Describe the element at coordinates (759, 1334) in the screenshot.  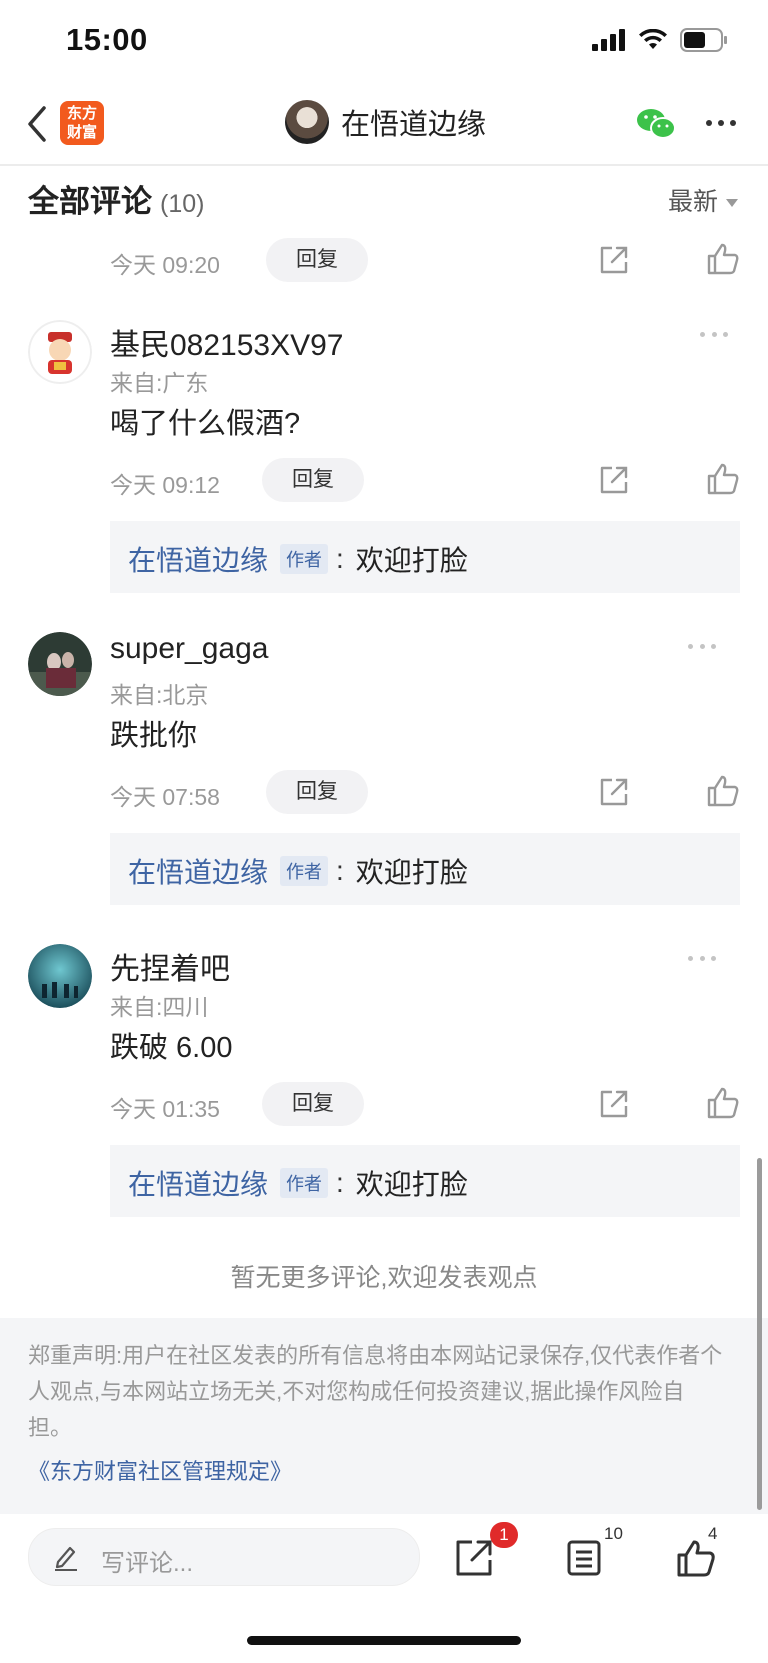
I see `scrollbar` at that location.